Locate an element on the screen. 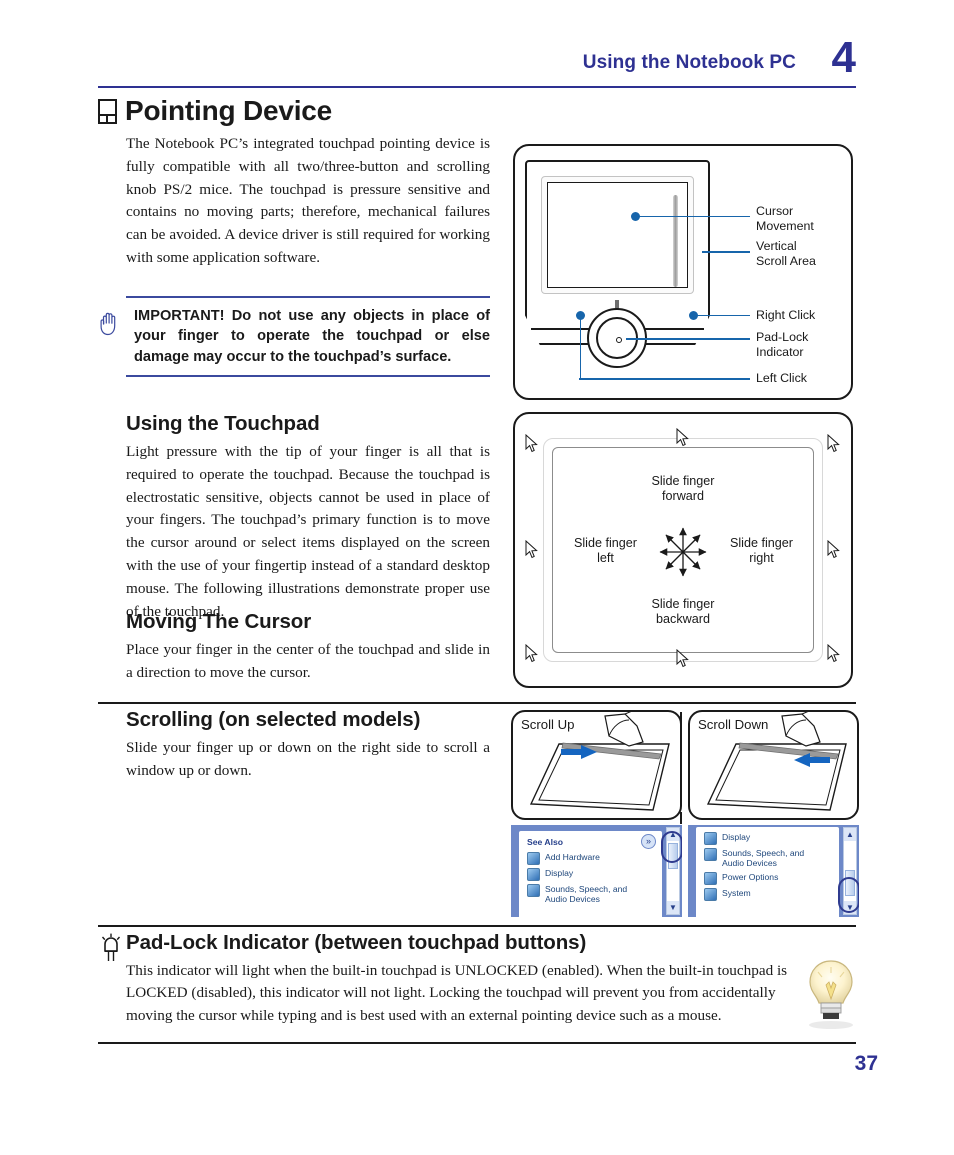  label-slide-left: Slide finger left is located at coordinates (605, 550).